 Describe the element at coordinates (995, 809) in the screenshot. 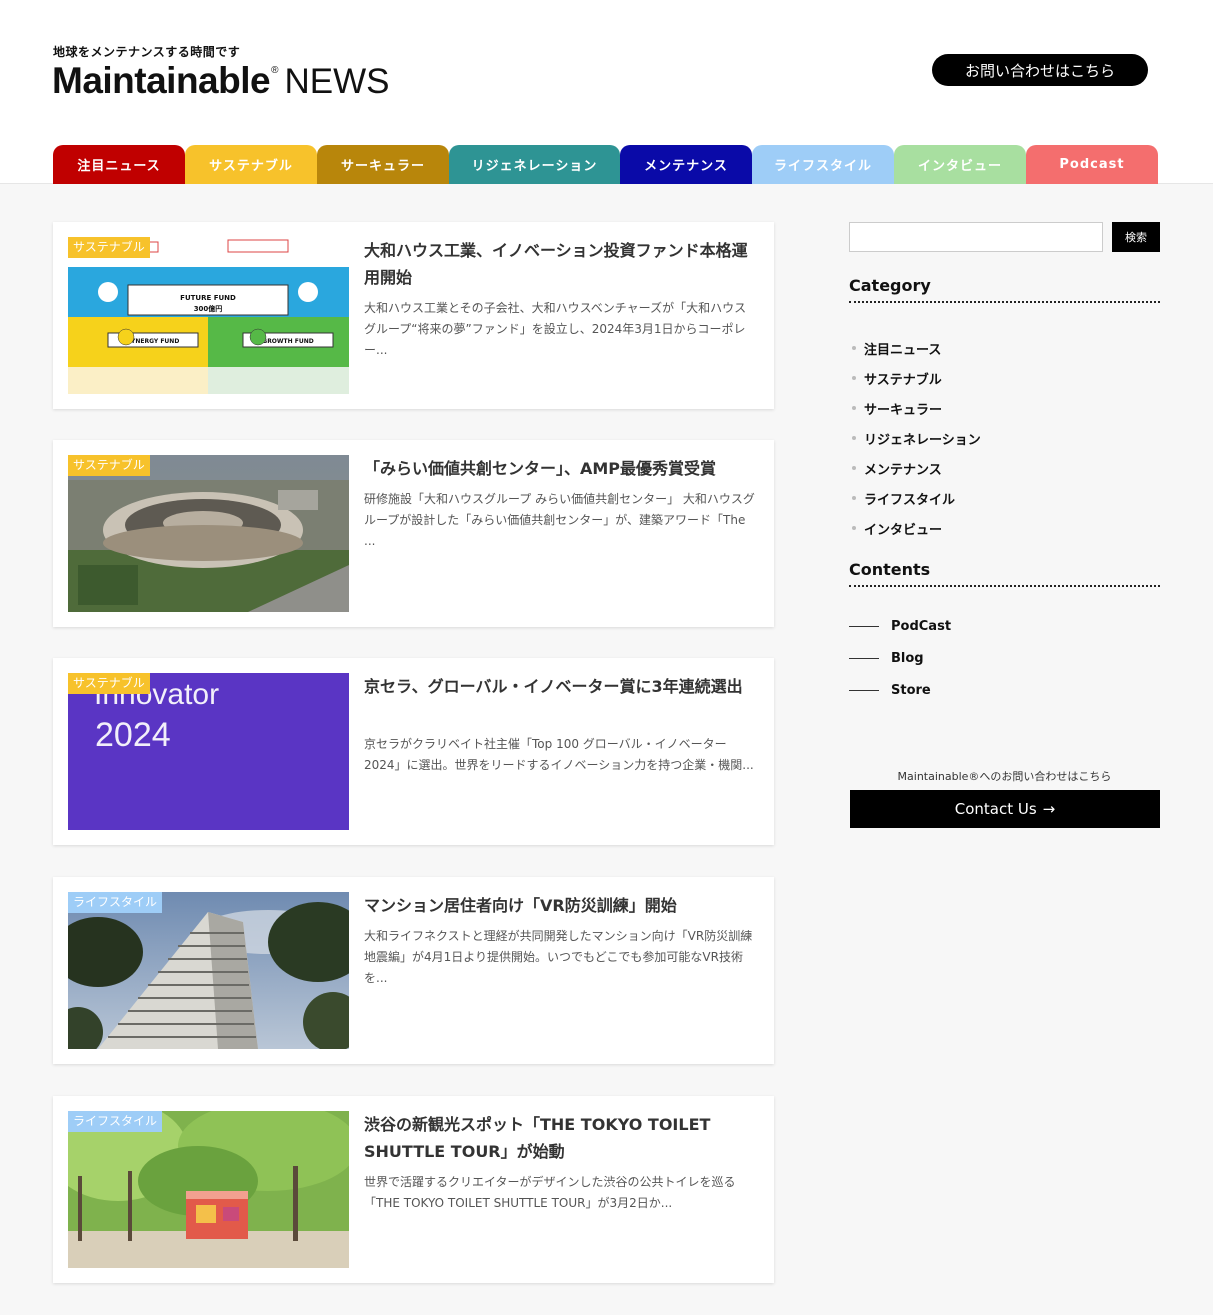

I see `contact-us-label: Contact Us` at that location.